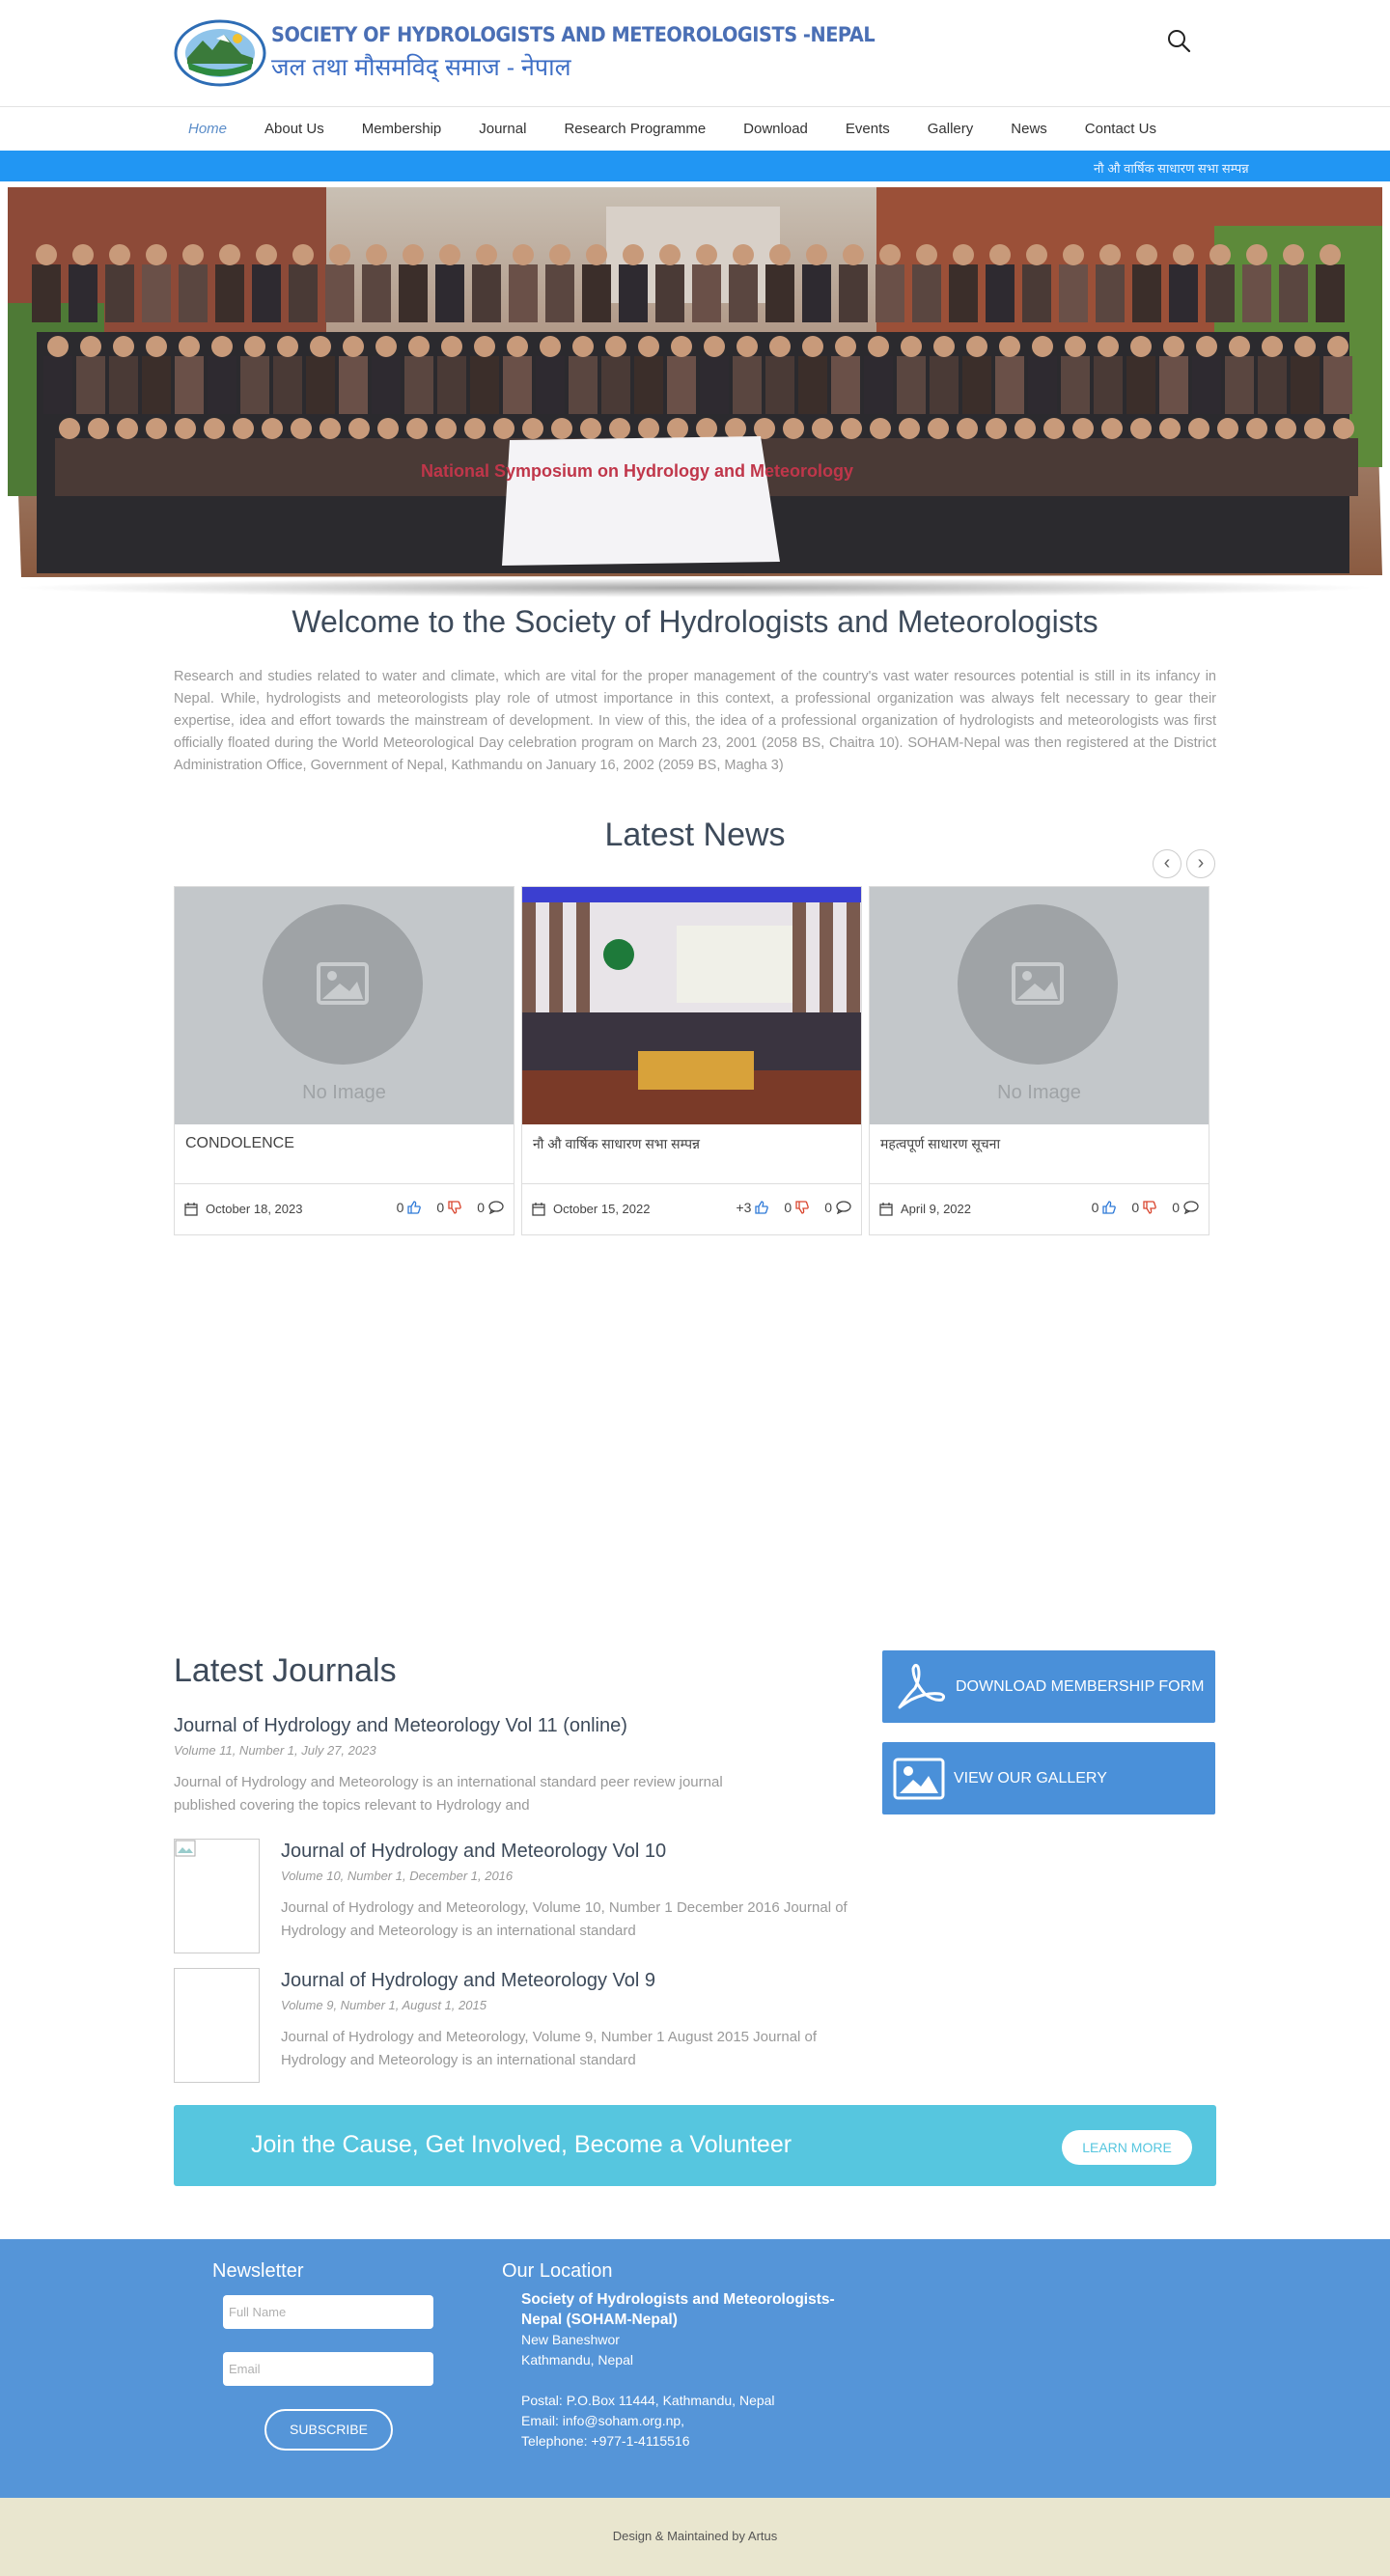 The image size is (1390, 2576). I want to click on image-placeholder-icon, so click(1038, 984).